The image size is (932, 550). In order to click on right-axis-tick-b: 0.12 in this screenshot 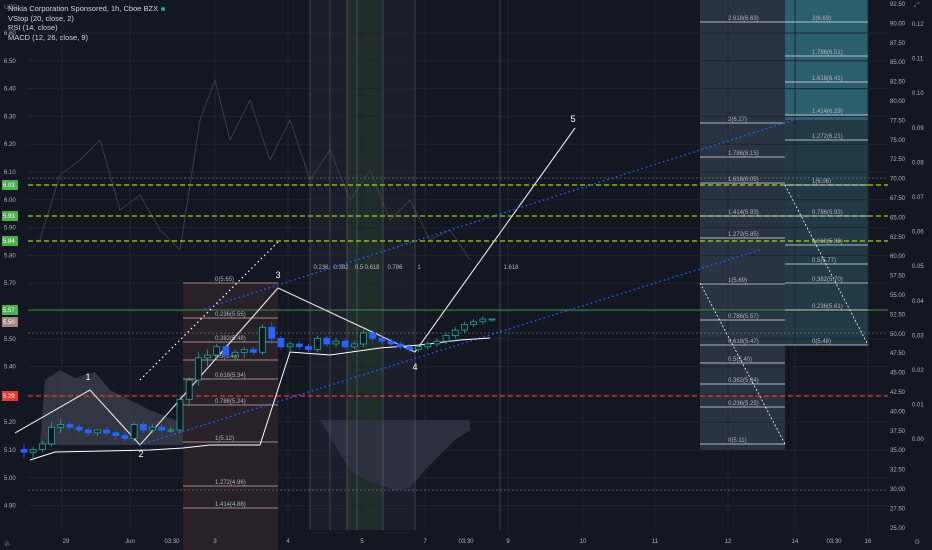, I will do `click(918, 25)`.